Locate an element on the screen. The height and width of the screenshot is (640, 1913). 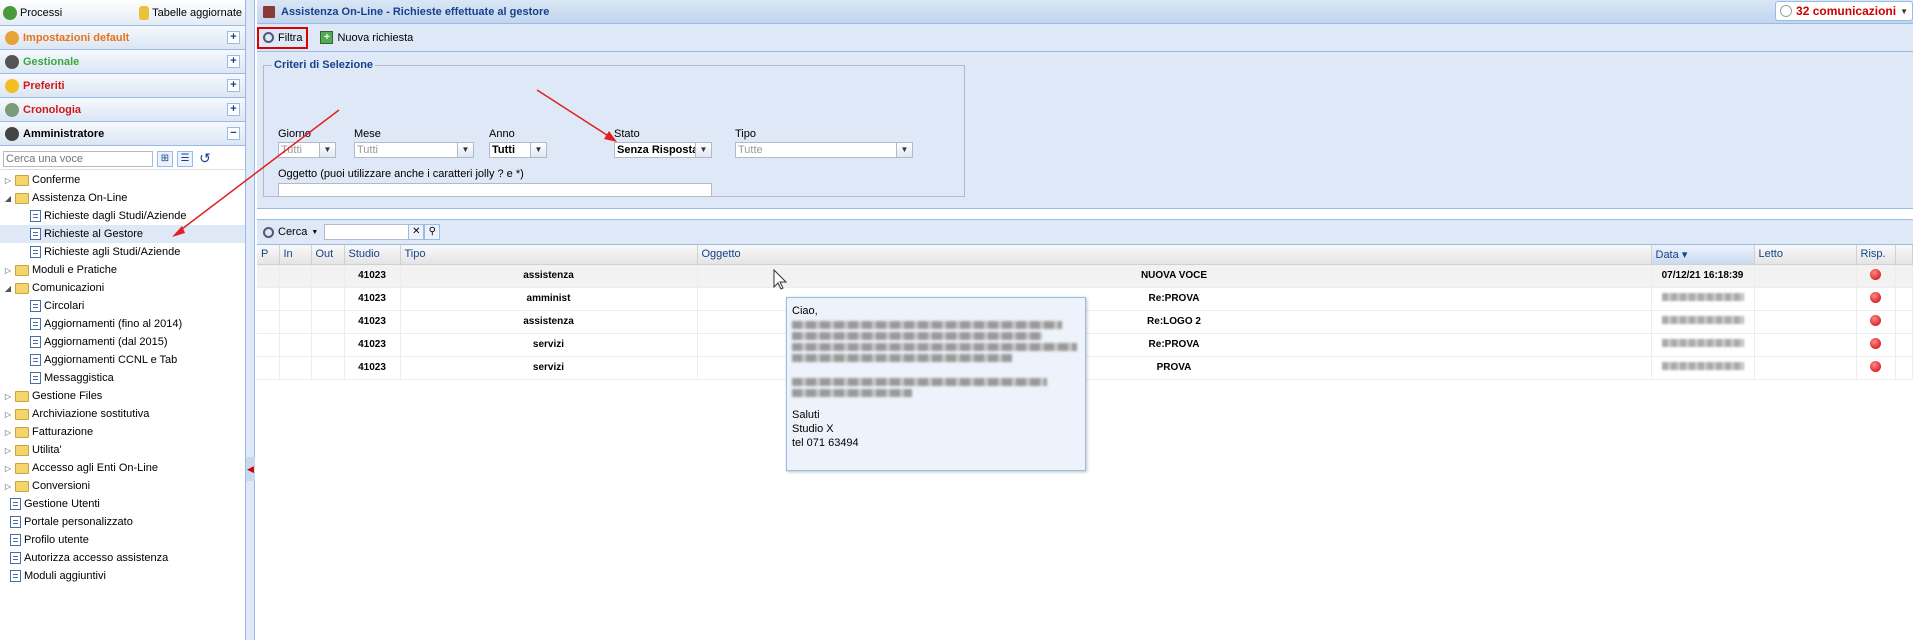
list-icon: ☰ is located at coordinates (185, 158).